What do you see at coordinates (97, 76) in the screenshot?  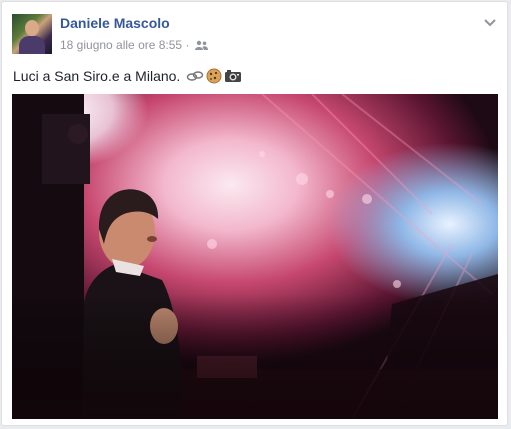 I see `post-text-content: Luci a San Siro.e a Milano.` at bounding box center [97, 76].